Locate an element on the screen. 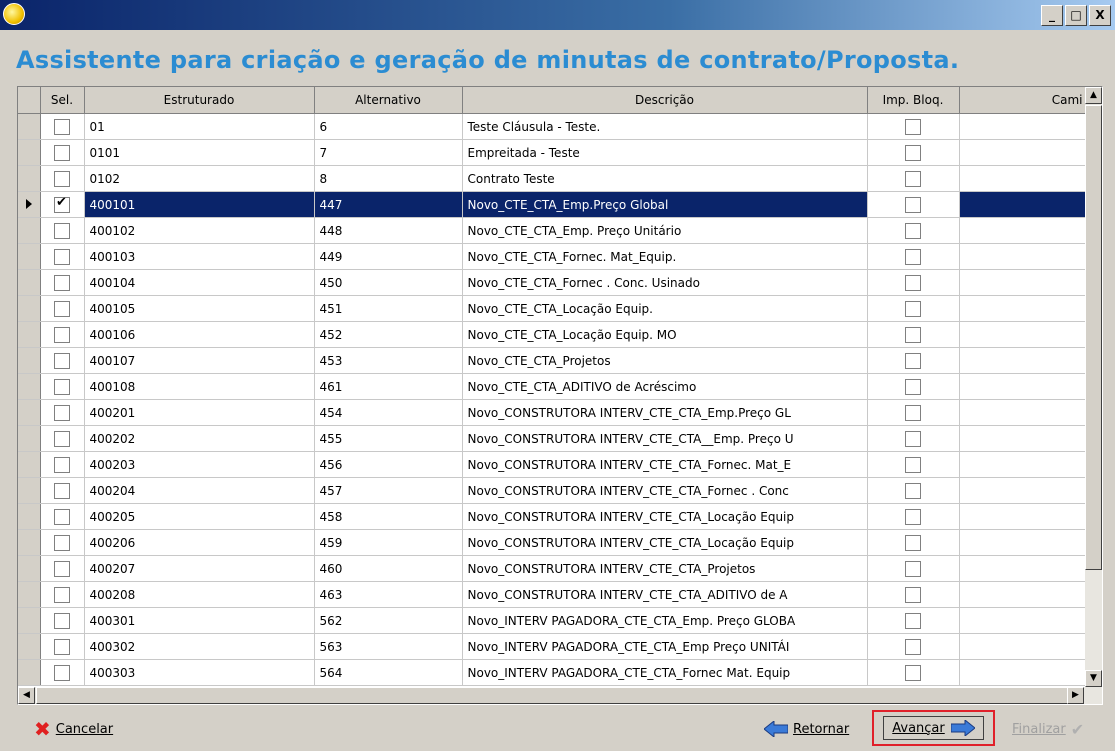 The height and width of the screenshot is (751, 1115). cell-alternativo: 447 is located at coordinates (388, 204).